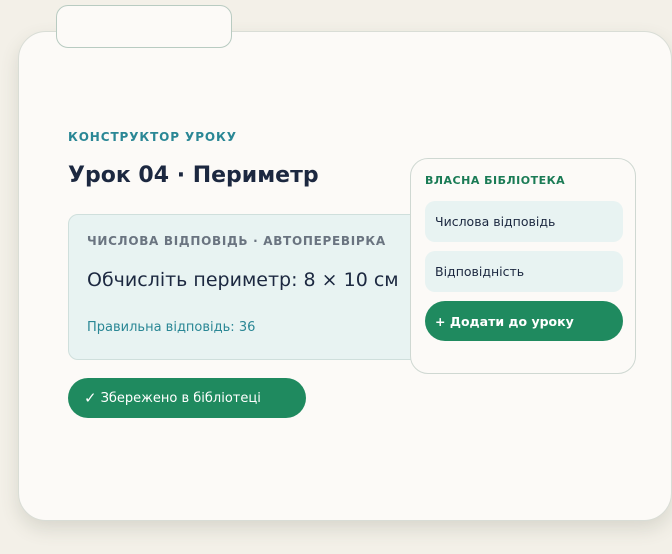 This screenshot has width=672, height=554. I want to click on question-prompt: Обчисліть периметр: 8 × 10 см, so click(243, 280).